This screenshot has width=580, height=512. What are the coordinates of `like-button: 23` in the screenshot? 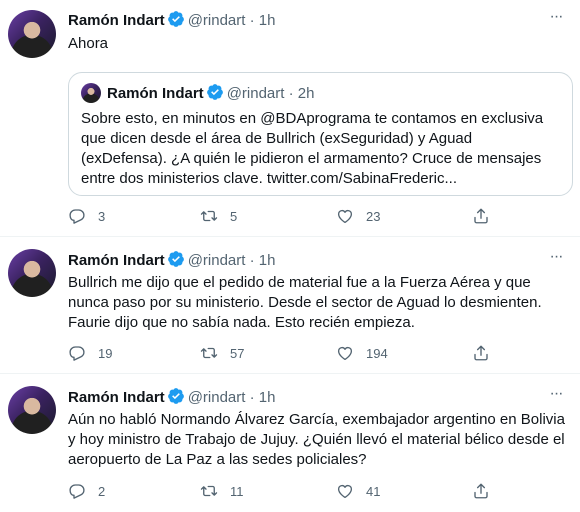 It's located at (358, 216).